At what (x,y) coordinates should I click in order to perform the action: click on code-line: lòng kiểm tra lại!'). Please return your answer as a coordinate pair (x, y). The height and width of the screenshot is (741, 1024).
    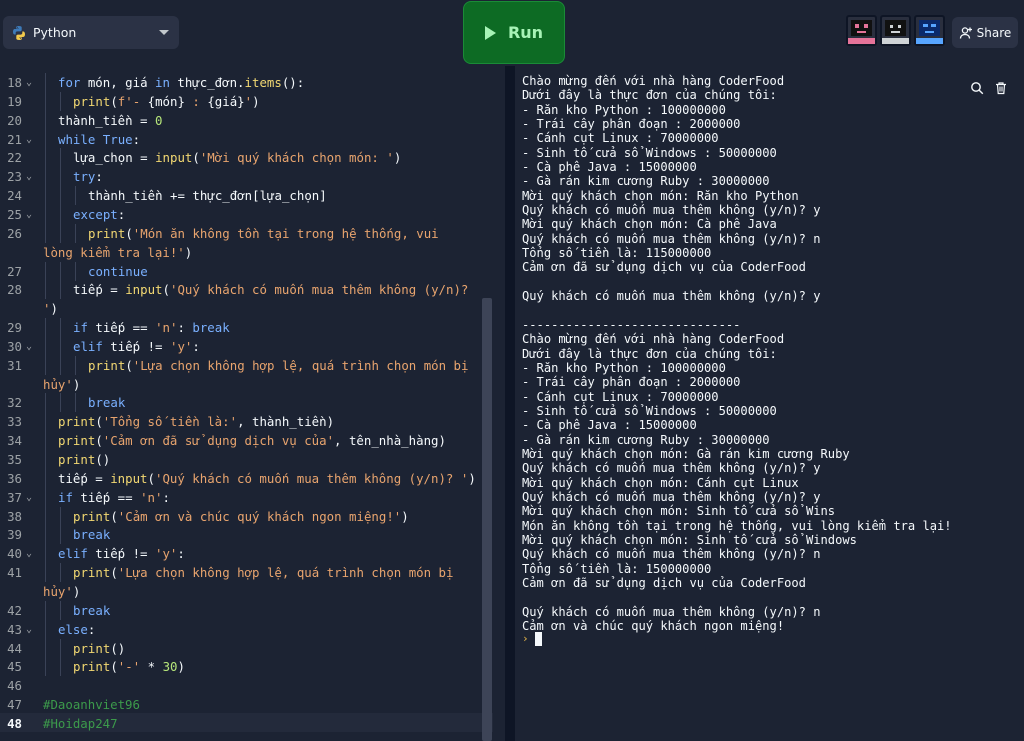
    Looking at the image, I should click on (246, 252).